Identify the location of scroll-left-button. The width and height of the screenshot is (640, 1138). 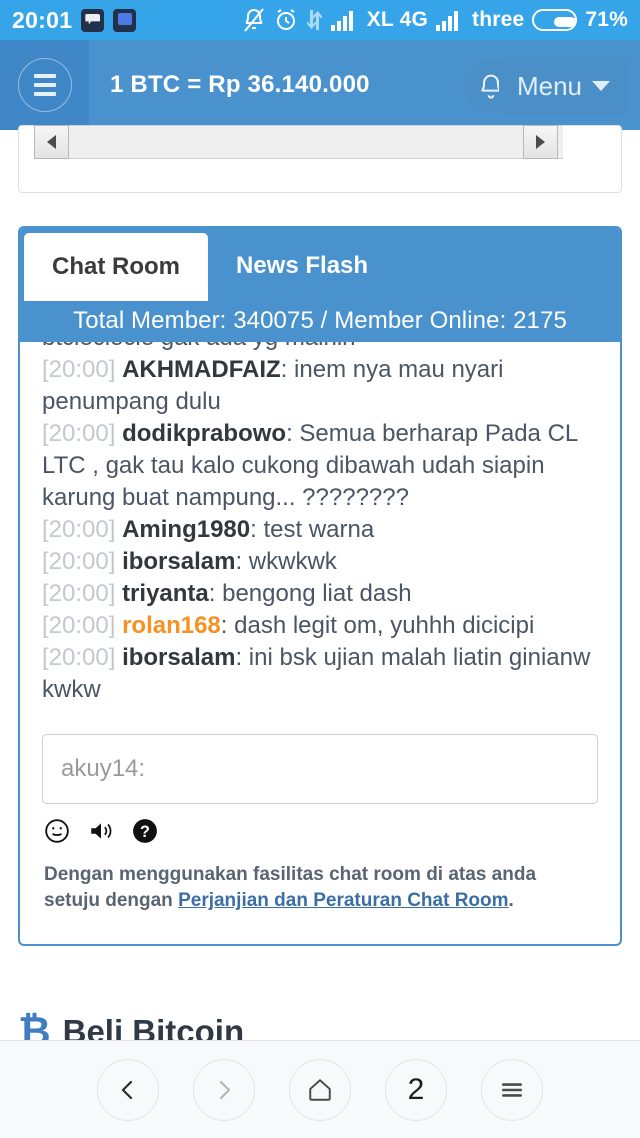
(51, 142).